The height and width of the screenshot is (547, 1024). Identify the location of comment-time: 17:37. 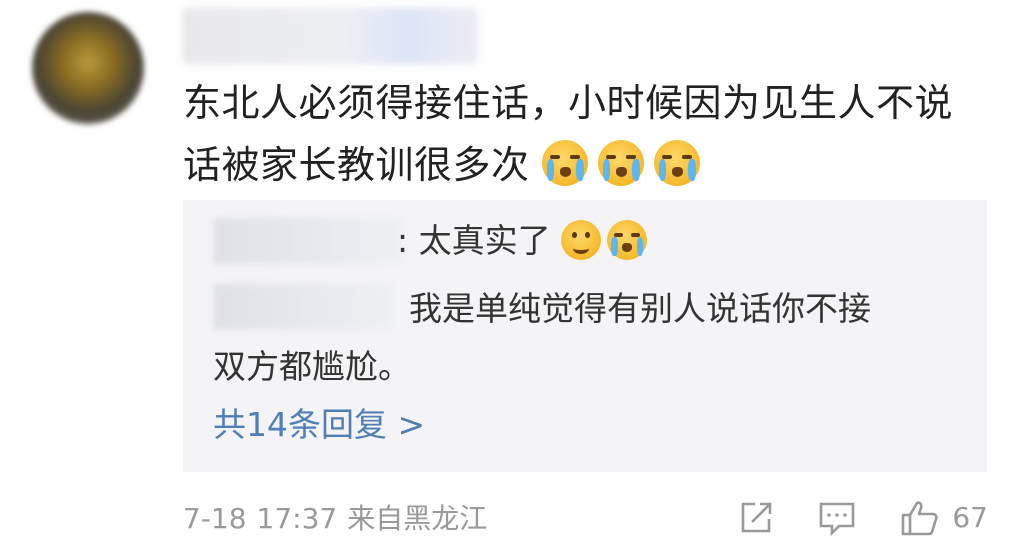
(297, 518).